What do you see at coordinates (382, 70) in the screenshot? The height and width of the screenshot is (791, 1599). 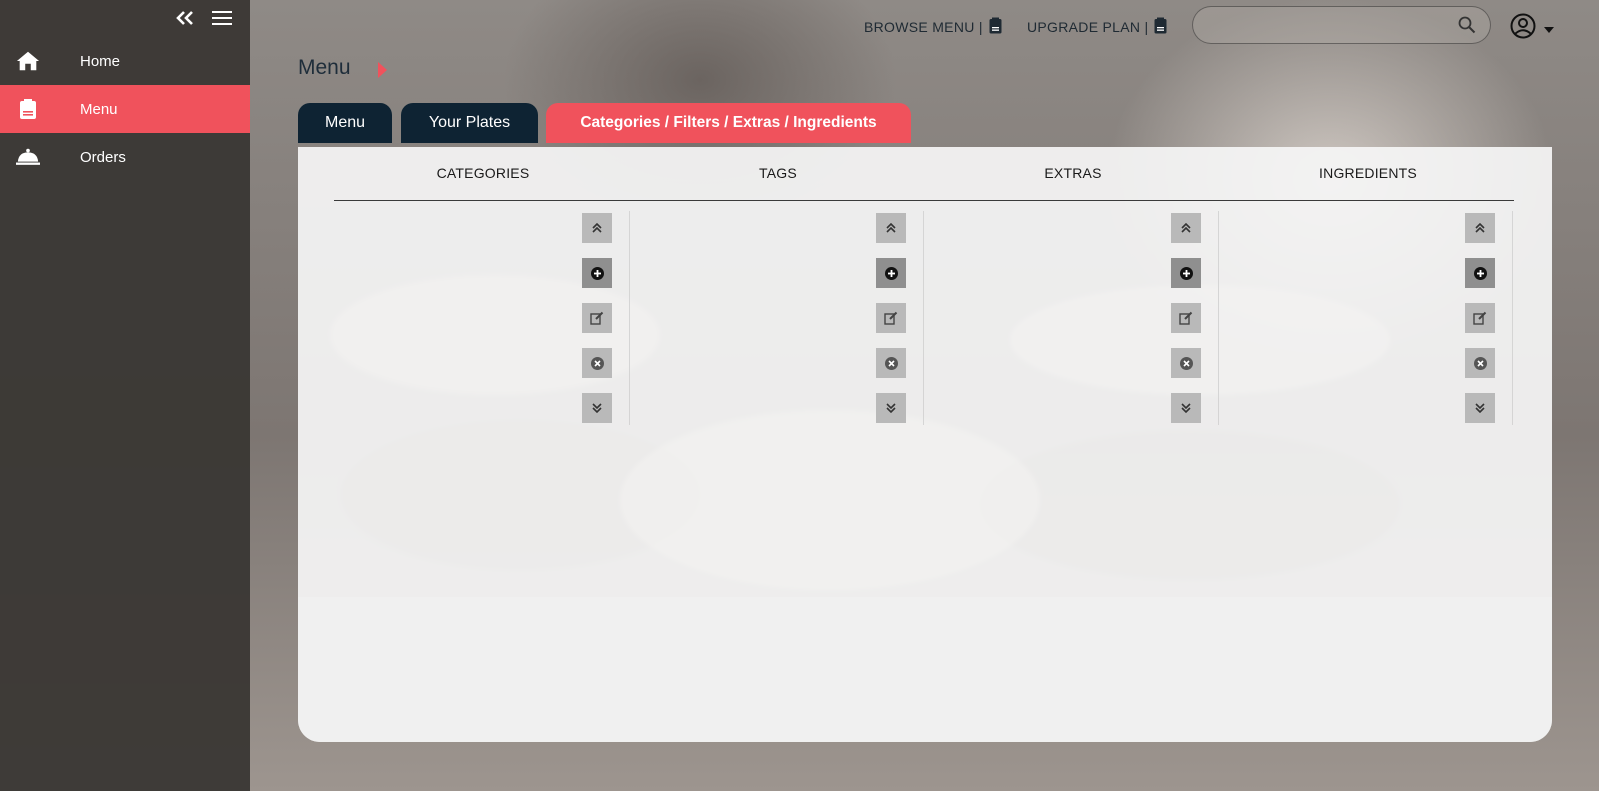 I see `breadcrumb-arrow-icon` at bounding box center [382, 70].